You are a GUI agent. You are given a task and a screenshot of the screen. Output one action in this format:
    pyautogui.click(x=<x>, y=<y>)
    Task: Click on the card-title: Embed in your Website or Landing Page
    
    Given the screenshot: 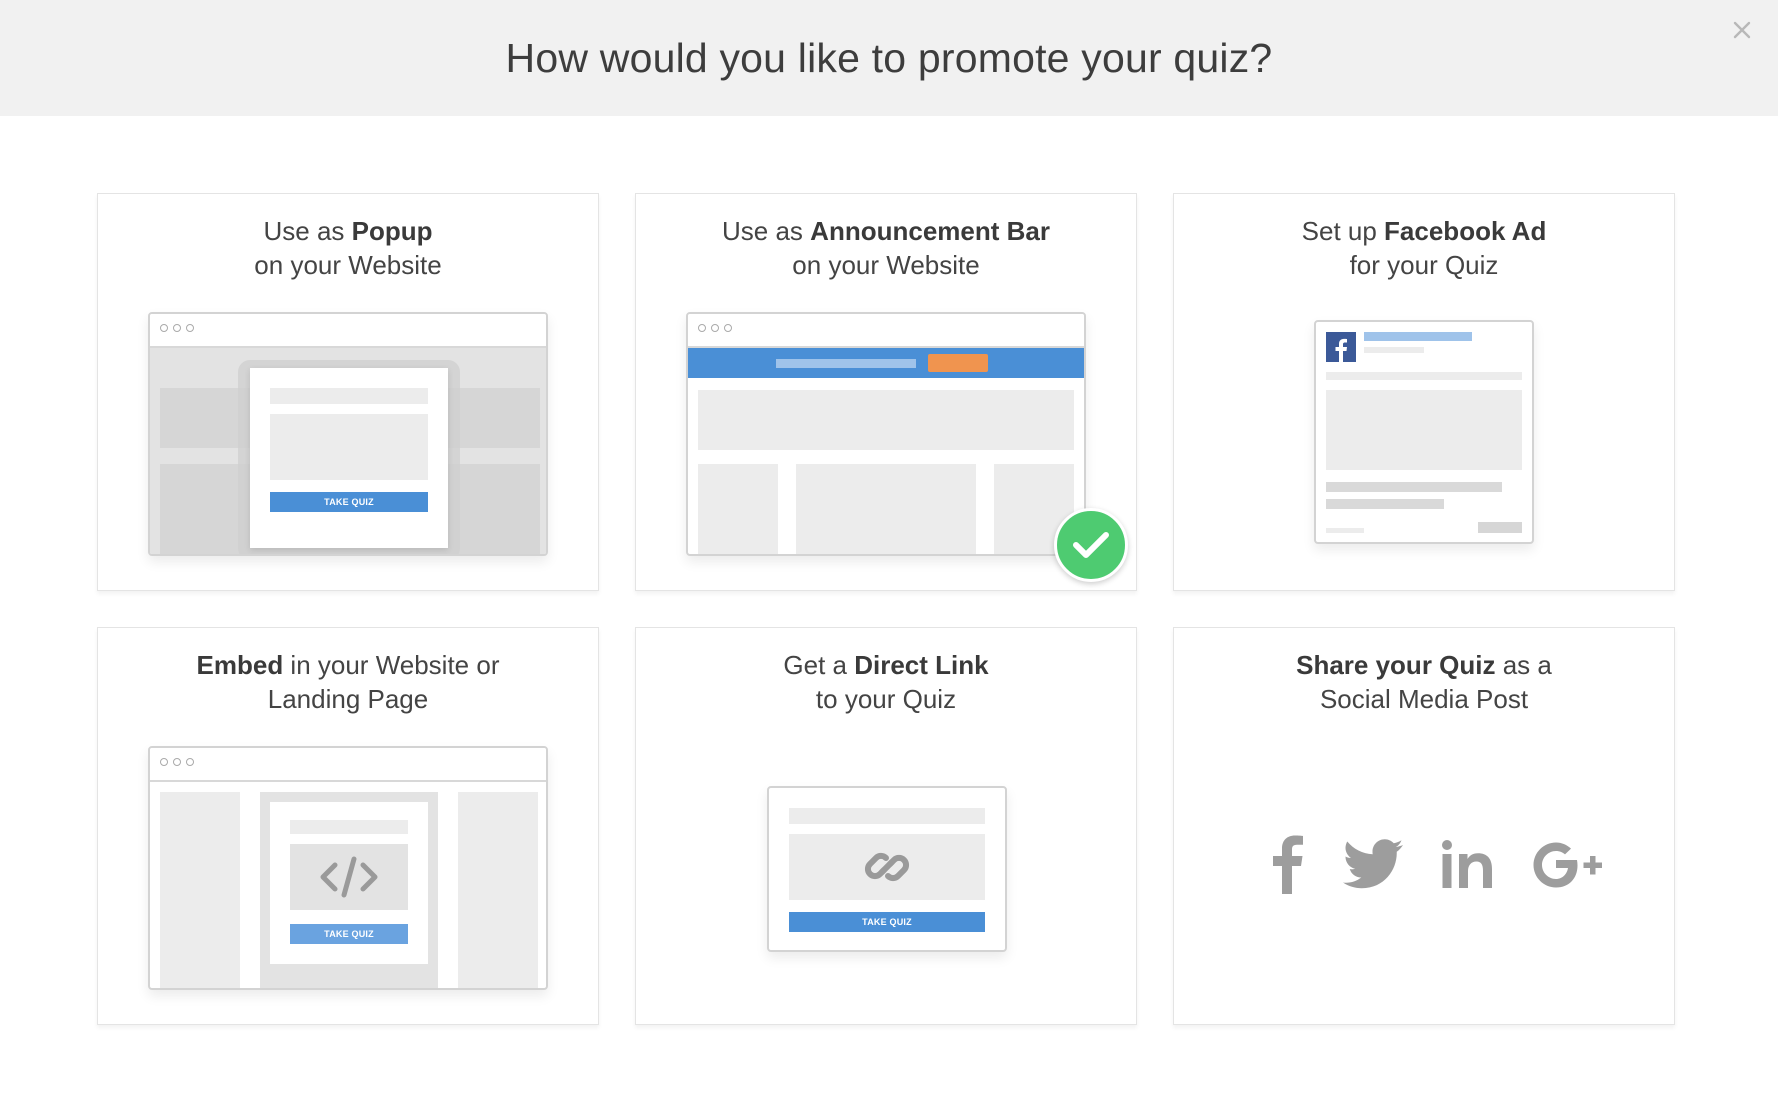 What is the action you would take?
    pyautogui.click(x=348, y=682)
    